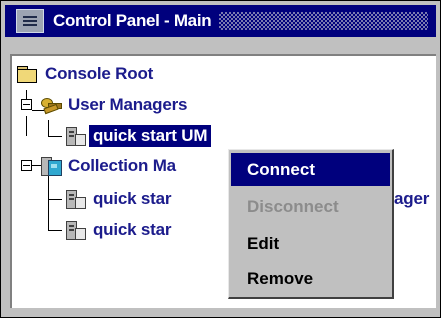 This screenshot has width=441, height=318. Describe the element at coordinates (50, 166) in the screenshot. I see `collection-icon` at that location.